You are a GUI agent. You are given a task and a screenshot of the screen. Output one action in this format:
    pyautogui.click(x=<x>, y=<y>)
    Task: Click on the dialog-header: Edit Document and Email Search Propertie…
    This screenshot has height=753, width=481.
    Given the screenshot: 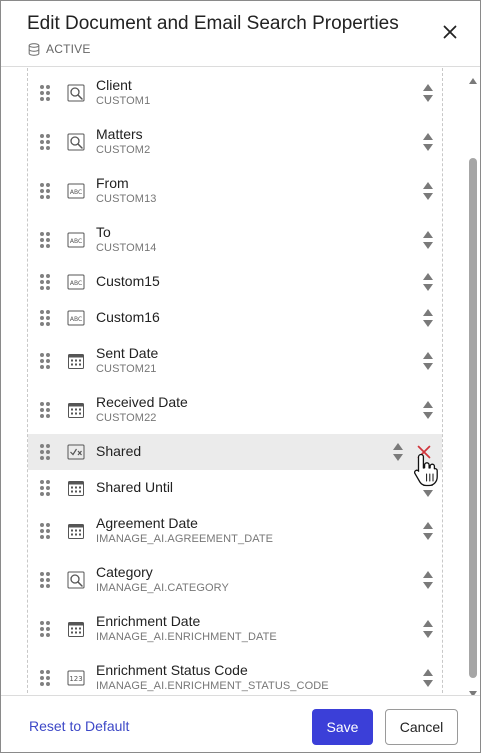 What is the action you would take?
    pyautogui.click(x=240, y=34)
    